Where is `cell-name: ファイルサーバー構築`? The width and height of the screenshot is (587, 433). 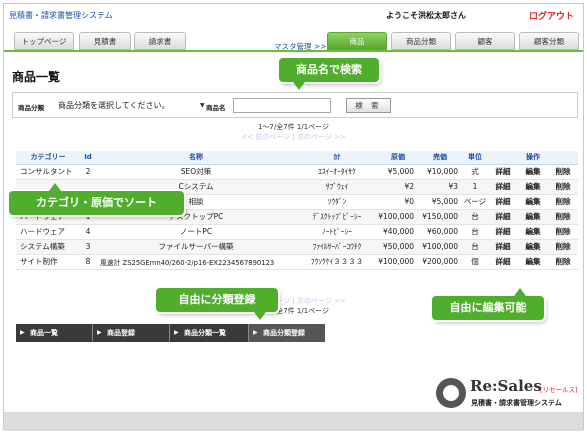
cell-name: ファイルサーバー構築 is located at coordinates (196, 247).